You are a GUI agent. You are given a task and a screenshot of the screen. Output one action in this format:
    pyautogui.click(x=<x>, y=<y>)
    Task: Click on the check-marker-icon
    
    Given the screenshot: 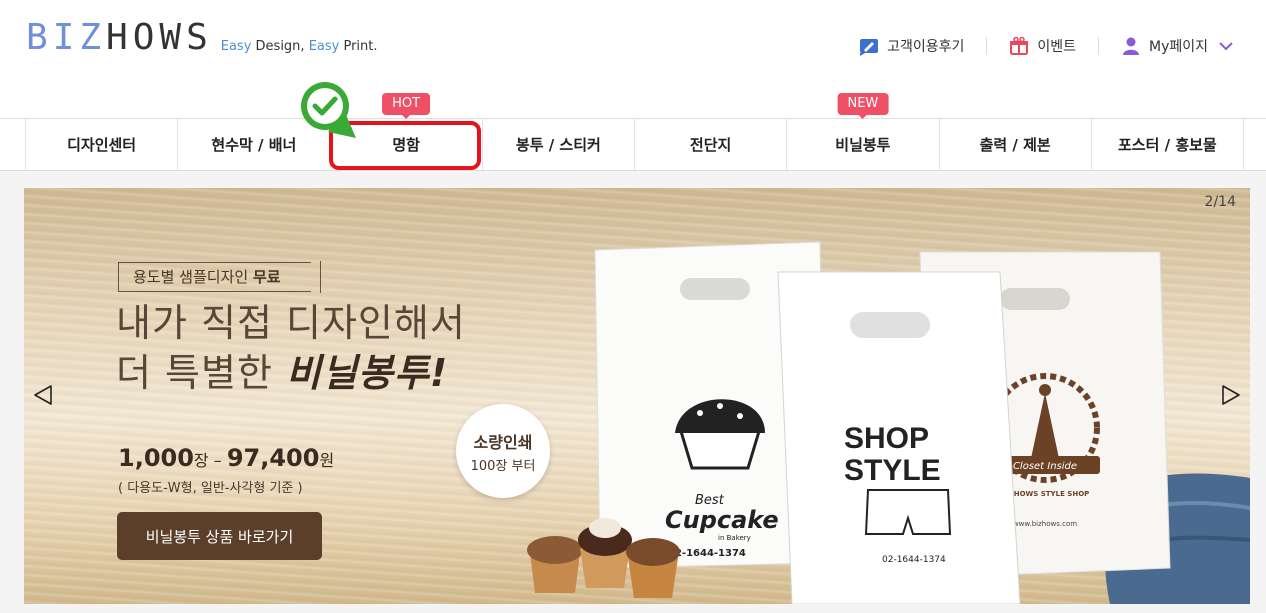 What is the action you would take?
    pyautogui.click(x=328, y=110)
    